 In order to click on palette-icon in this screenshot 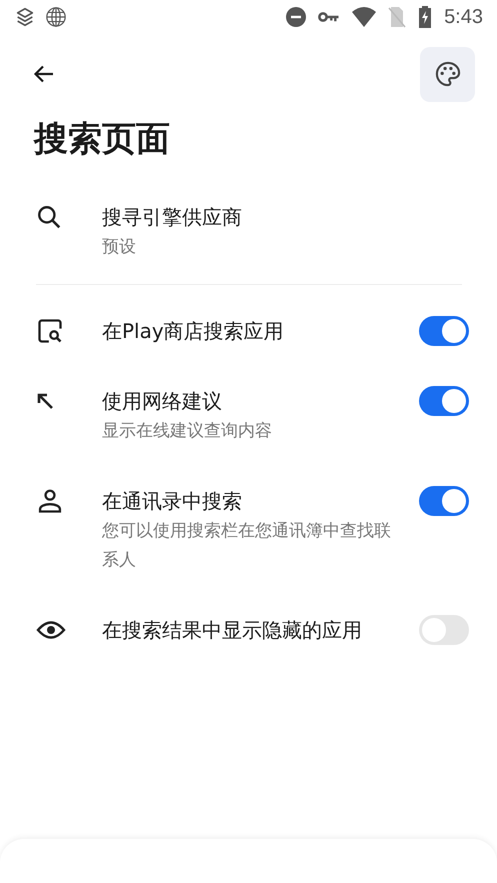, I will do `click(448, 74)`.